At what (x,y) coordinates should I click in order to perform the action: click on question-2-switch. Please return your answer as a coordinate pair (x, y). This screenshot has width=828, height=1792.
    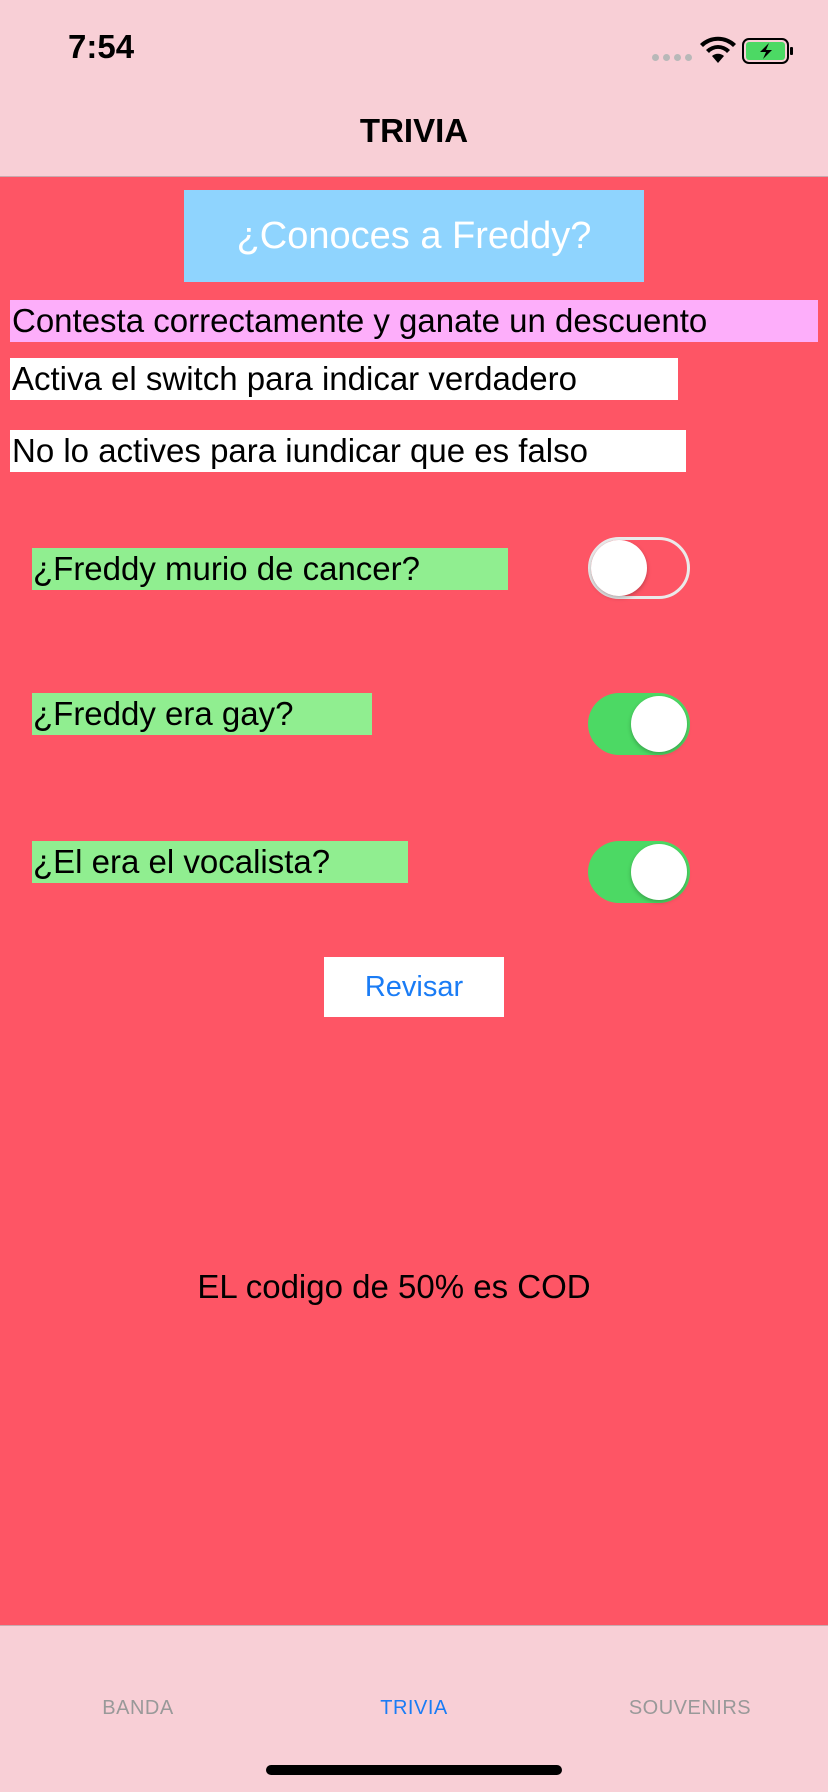
    Looking at the image, I should click on (639, 724).